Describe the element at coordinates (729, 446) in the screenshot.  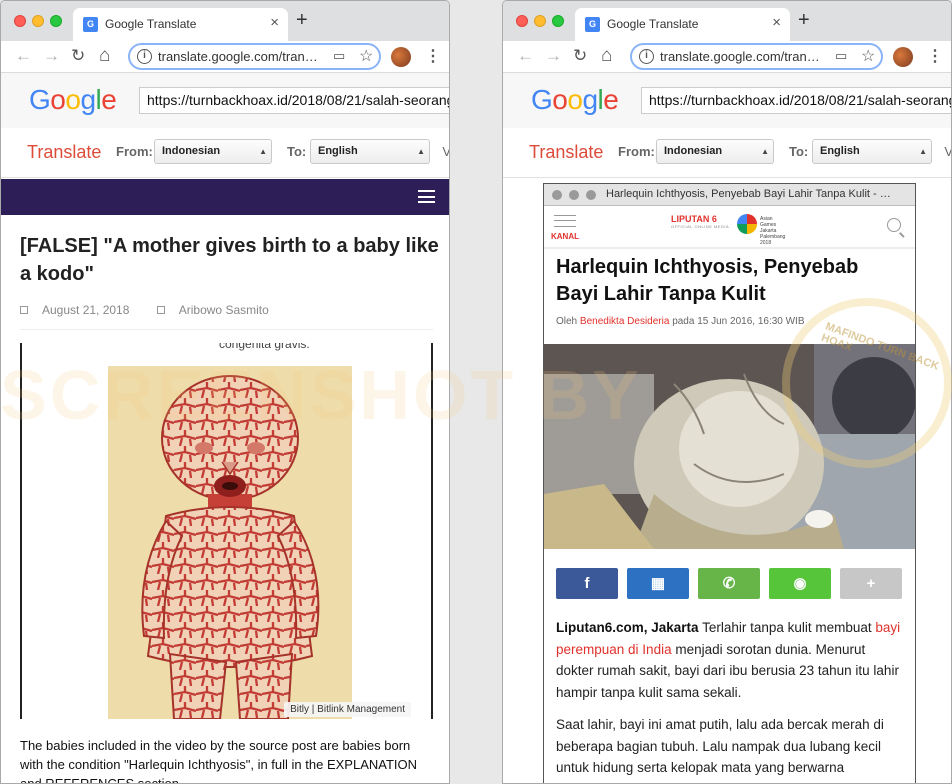
I see `newborn-photo` at that location.